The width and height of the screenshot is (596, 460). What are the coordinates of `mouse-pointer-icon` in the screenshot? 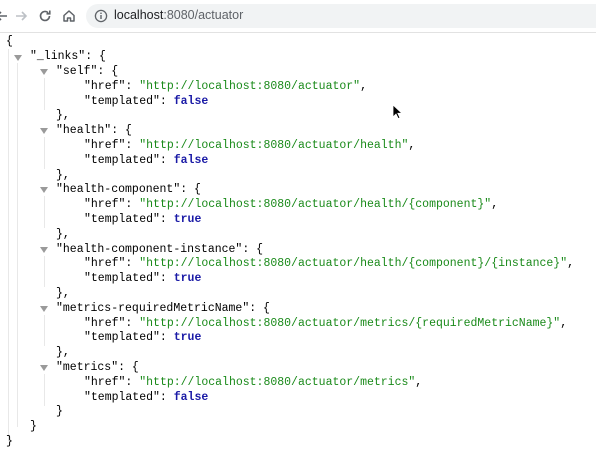 It's located at (398, 112).